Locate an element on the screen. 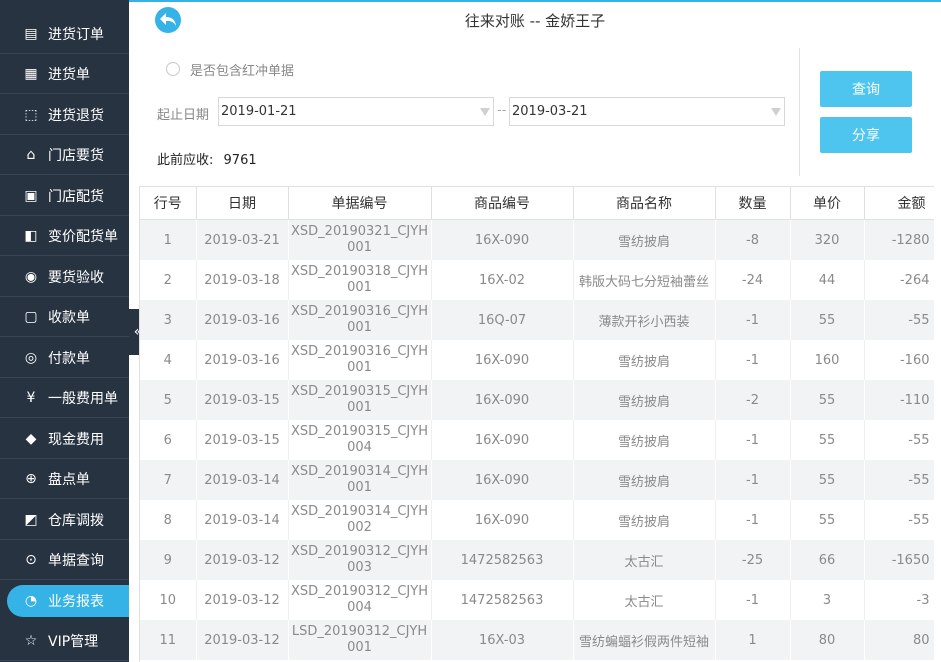 The height and width of the screenshot is (662, 941). sidebar-item-5: ◧ 变价配货单 is located at coordinates (64, 236).